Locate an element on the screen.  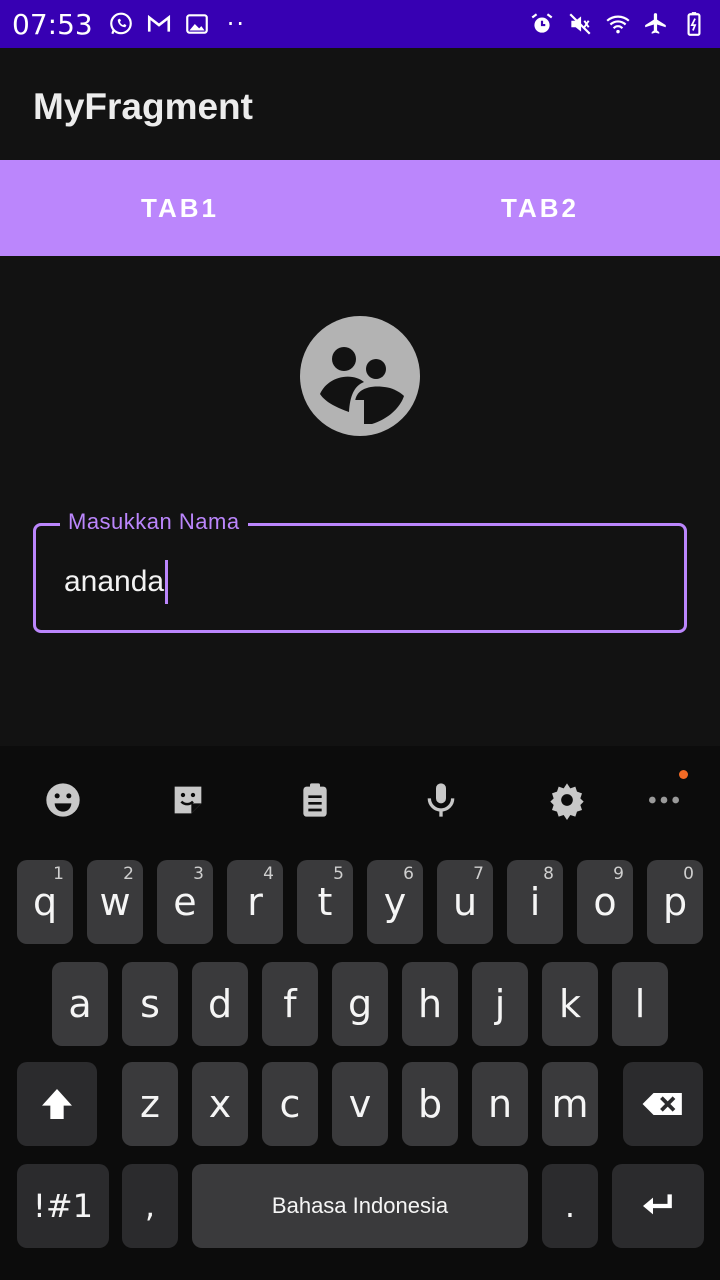
key-label: c is located at coordinates (290, 1104).